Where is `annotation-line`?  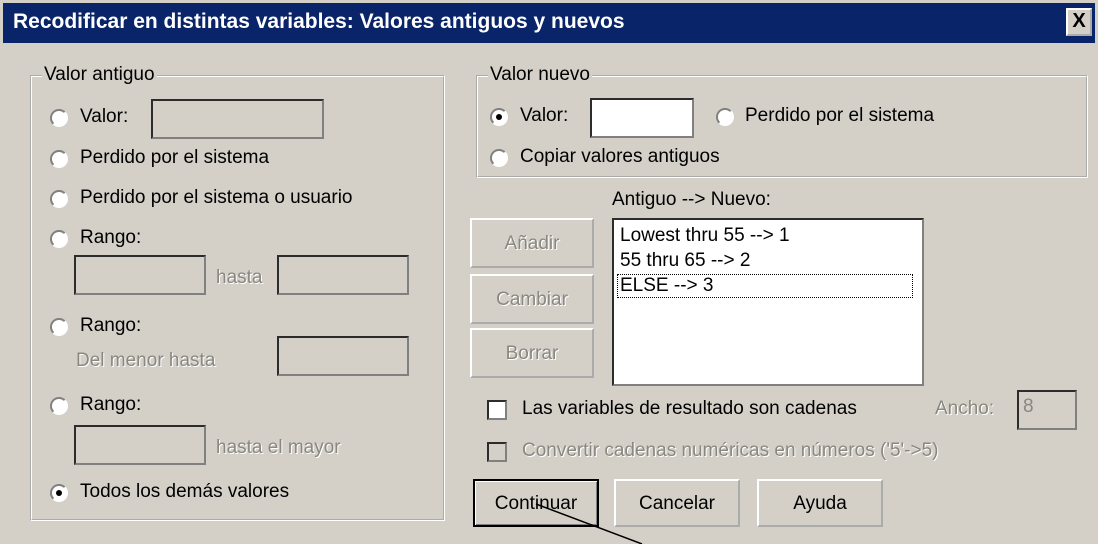
annotation-line is located at coordinates (589, 523).